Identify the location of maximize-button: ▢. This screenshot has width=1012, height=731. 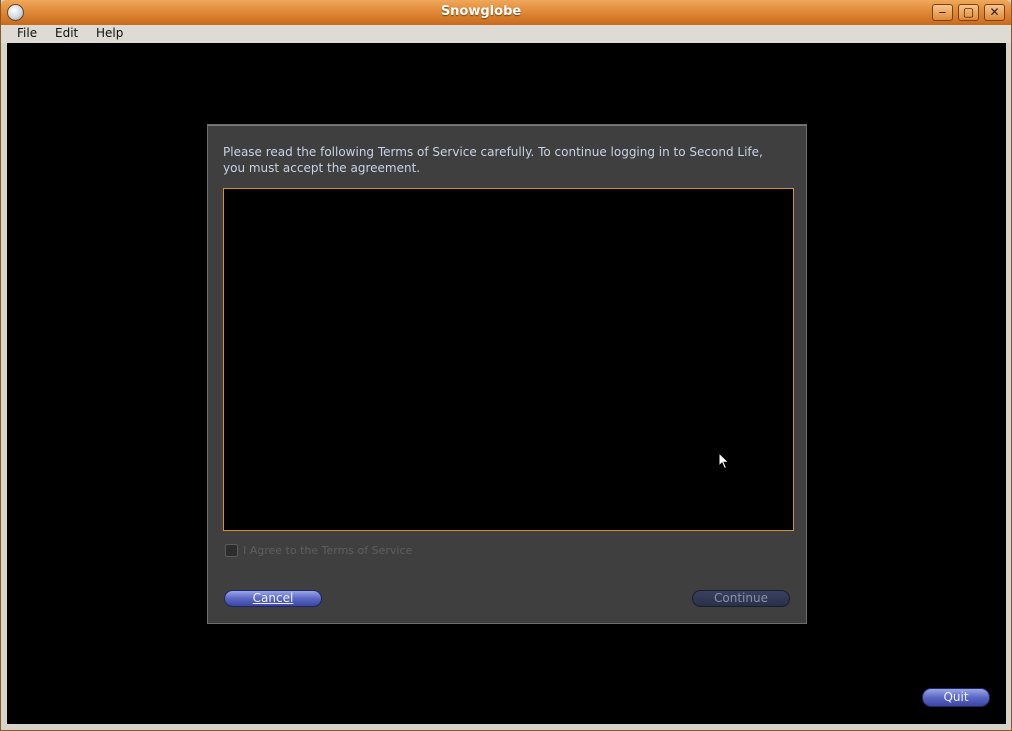
(968, 12).